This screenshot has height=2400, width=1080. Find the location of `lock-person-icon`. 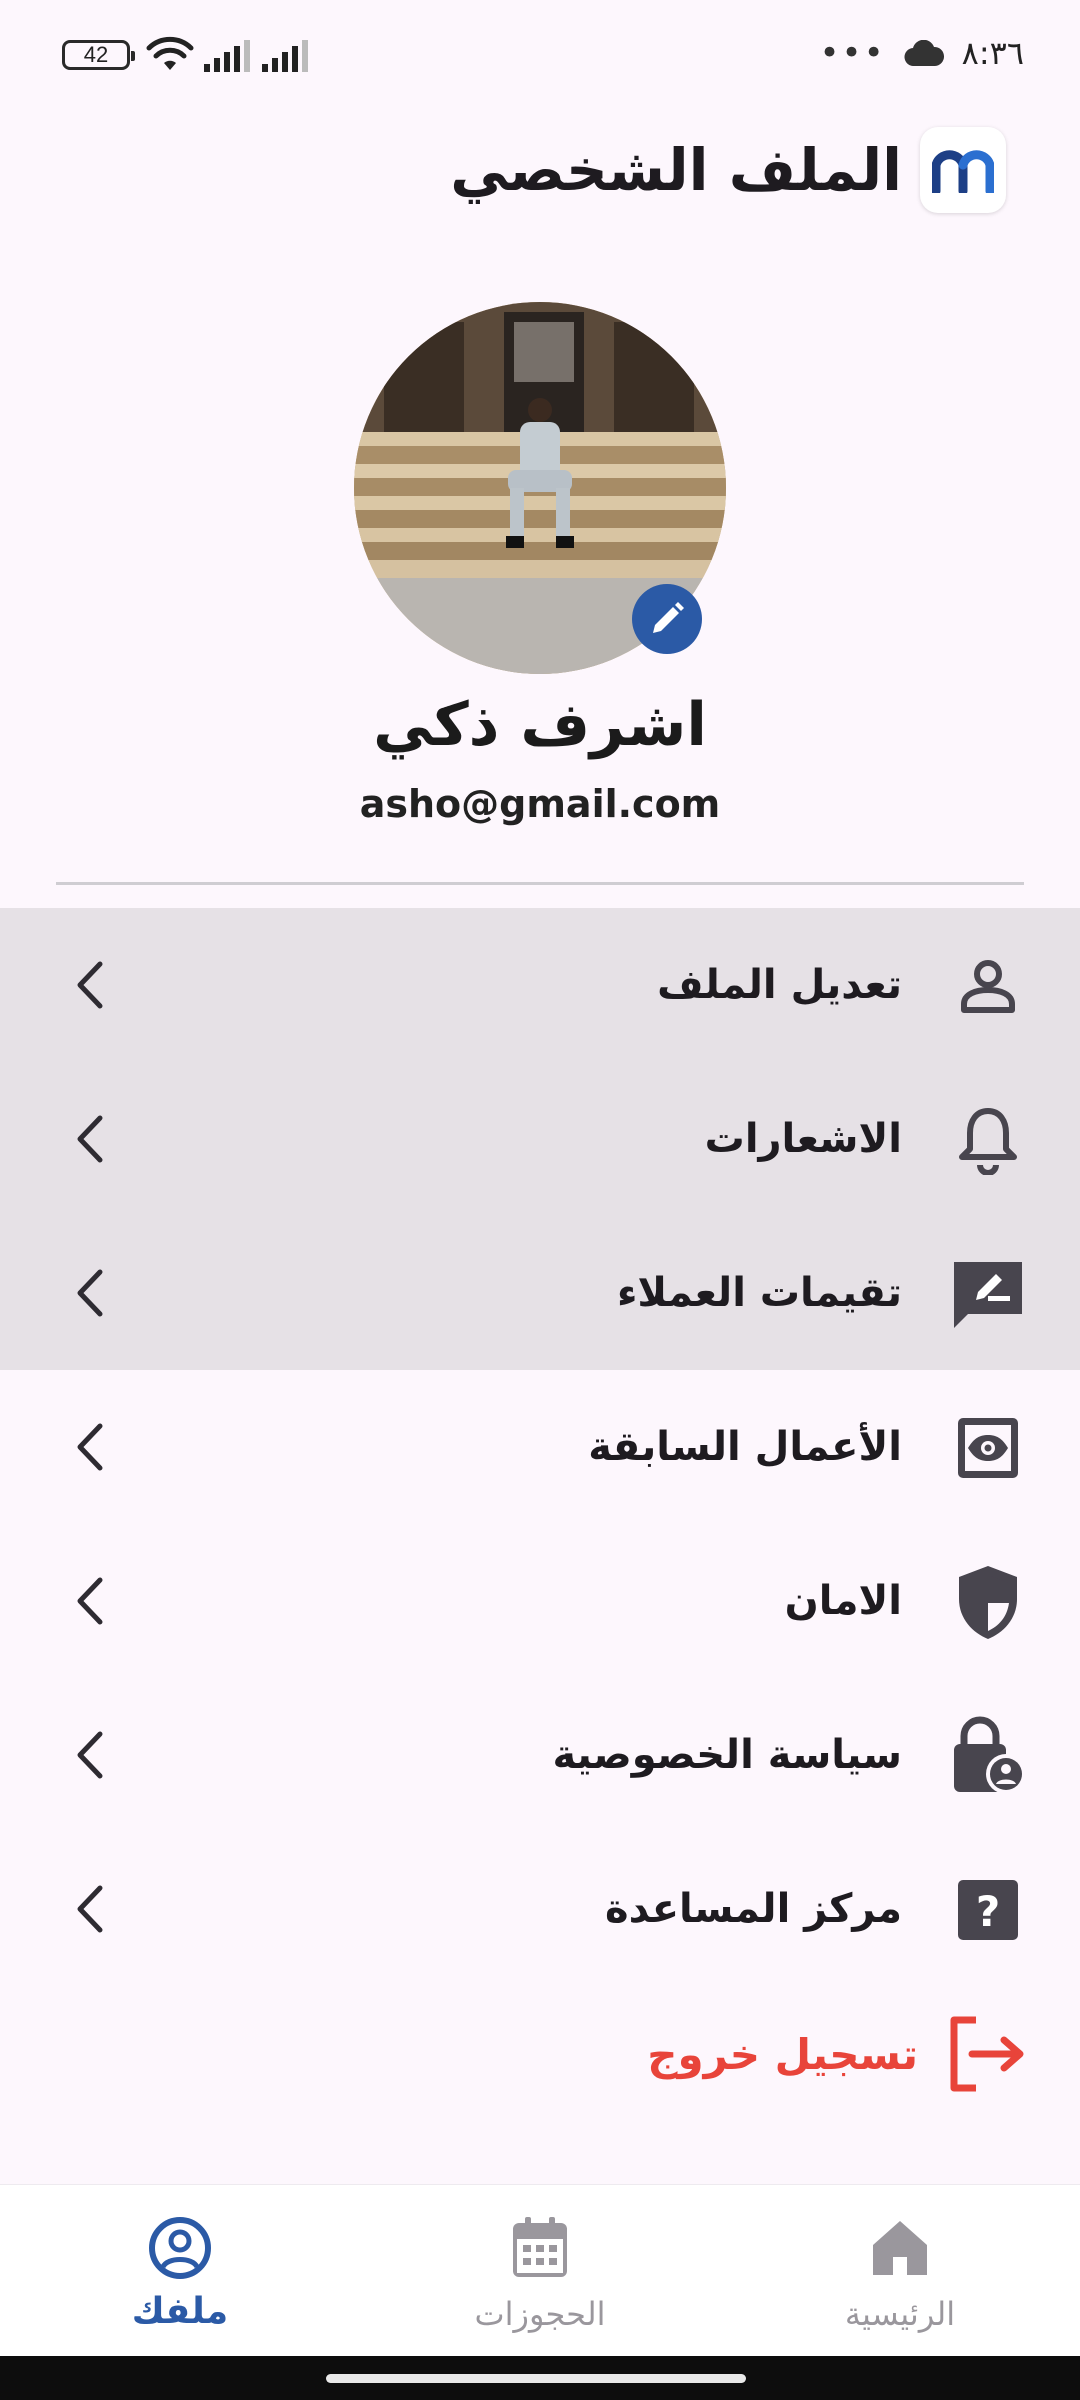

lock-person-icon is located at coordinates (988, 1756).